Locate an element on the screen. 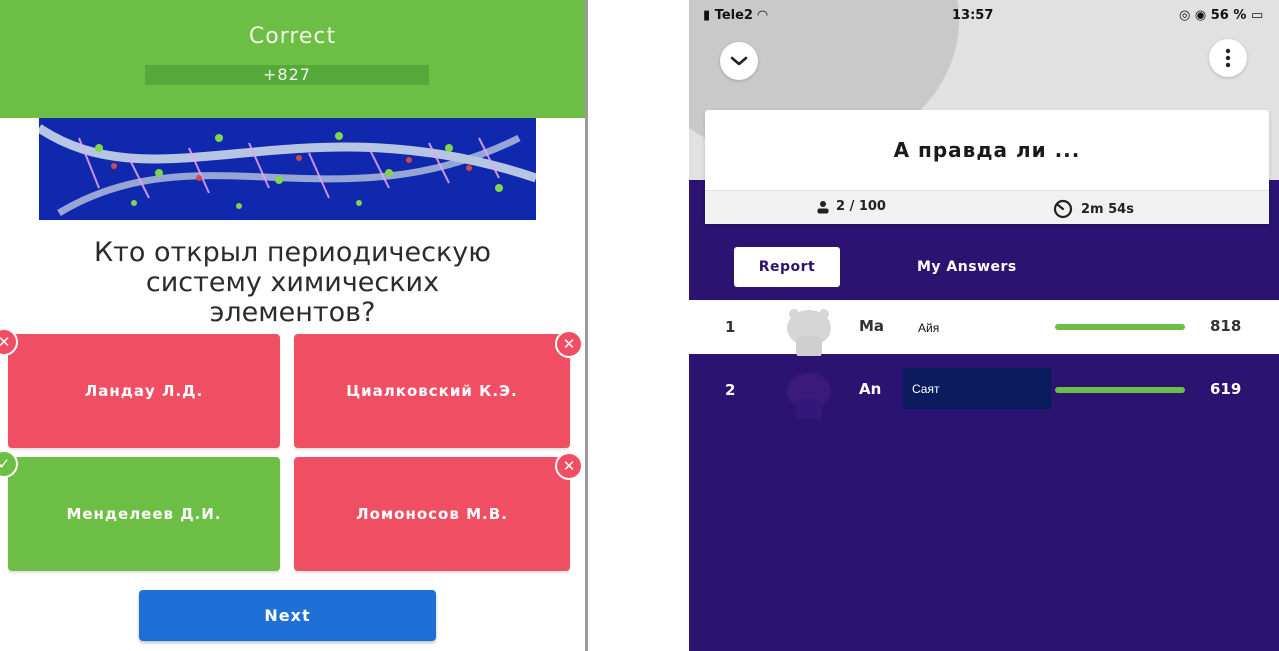 The height and width of the screenshot is (651, 1279). next-button: Next is located at coordinates (287, 615).